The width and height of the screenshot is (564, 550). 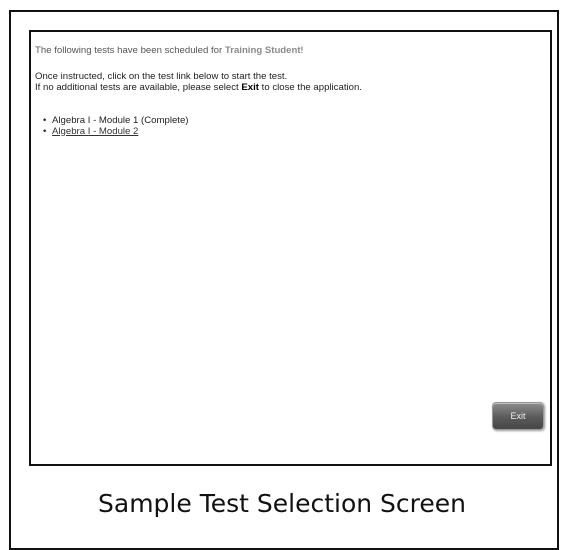 I want to click on intro-suffix: !, so click(x=302, y=50).